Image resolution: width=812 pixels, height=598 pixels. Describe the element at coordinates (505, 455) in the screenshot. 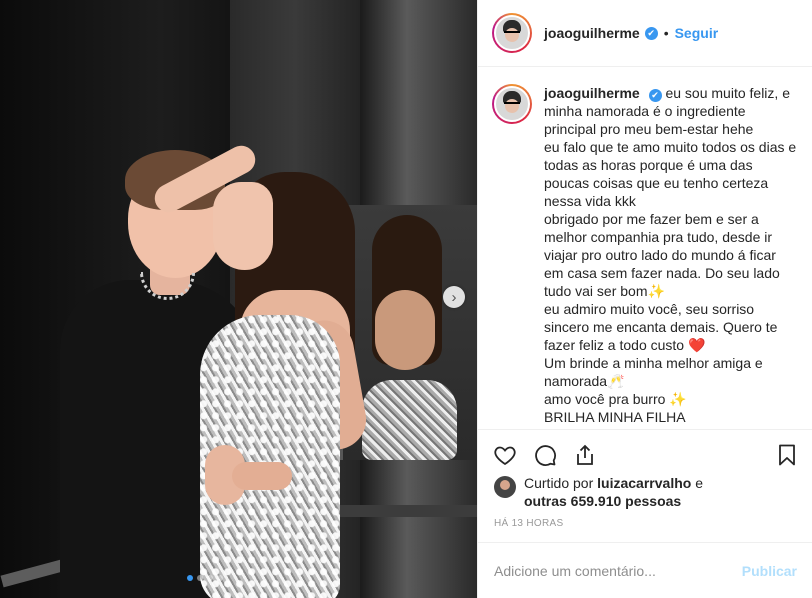

I see `heart-icon` at that location.